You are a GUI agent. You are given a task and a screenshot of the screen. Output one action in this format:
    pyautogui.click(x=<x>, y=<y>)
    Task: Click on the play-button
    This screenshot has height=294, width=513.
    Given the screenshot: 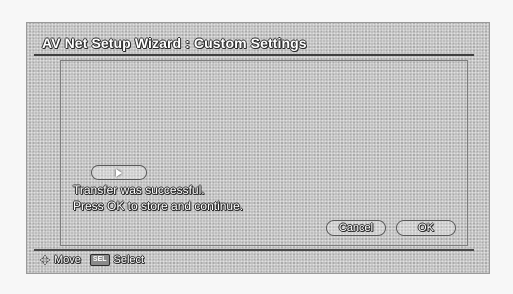 What is the action you would take?
    pyautogui.click(x=119, y=172)
    